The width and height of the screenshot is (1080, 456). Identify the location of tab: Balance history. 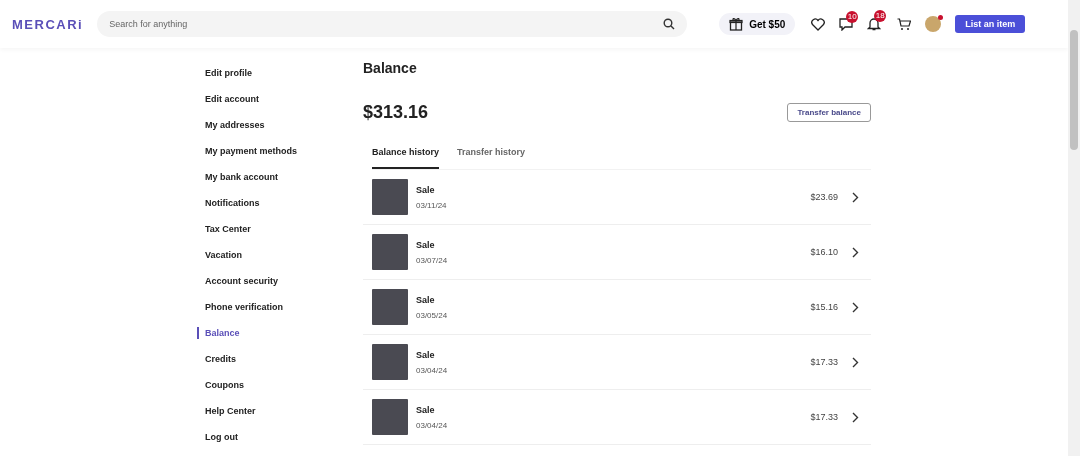
(406, 156).